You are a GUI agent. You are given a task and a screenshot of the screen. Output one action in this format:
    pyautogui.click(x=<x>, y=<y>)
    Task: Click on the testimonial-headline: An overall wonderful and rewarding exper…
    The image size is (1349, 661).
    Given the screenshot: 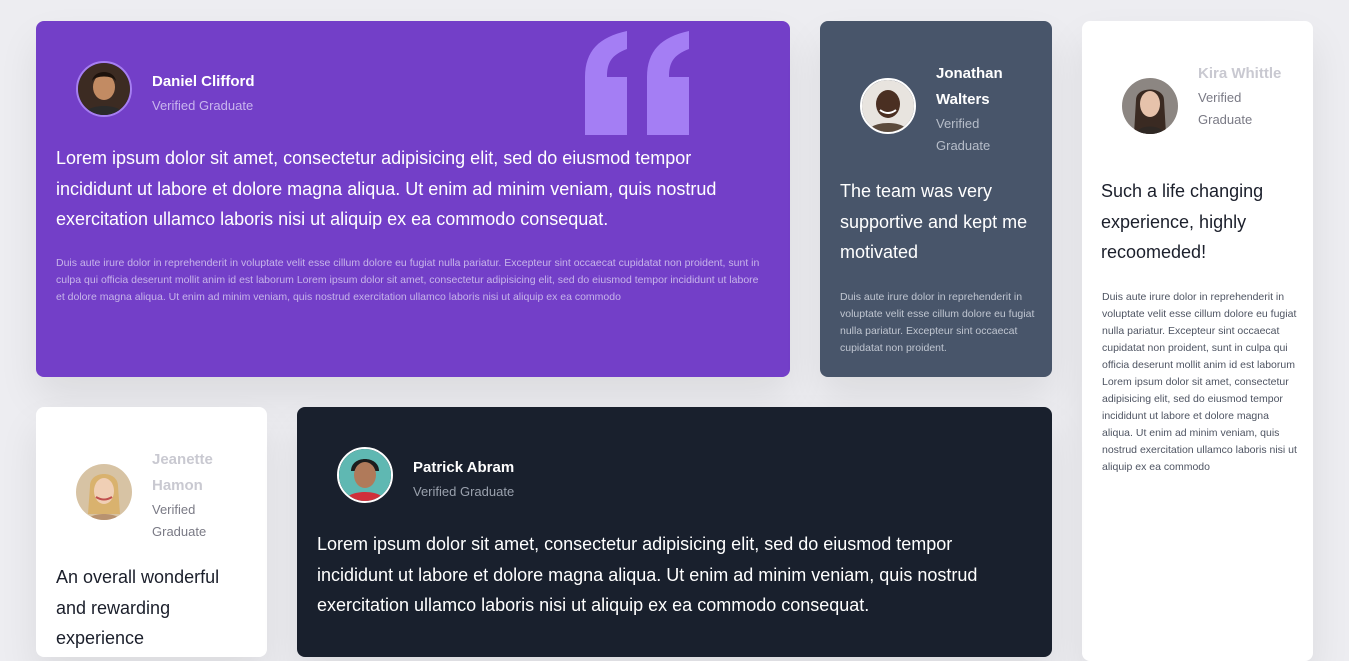 What is the action you would take?
    pyautogui.click(x=138, y=607)
    